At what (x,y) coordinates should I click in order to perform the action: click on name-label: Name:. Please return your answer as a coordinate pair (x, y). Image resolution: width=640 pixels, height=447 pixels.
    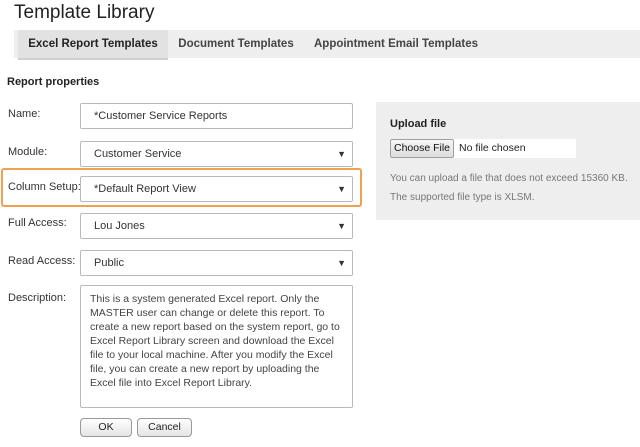
    Looking at the image, I should click on (24, 114).